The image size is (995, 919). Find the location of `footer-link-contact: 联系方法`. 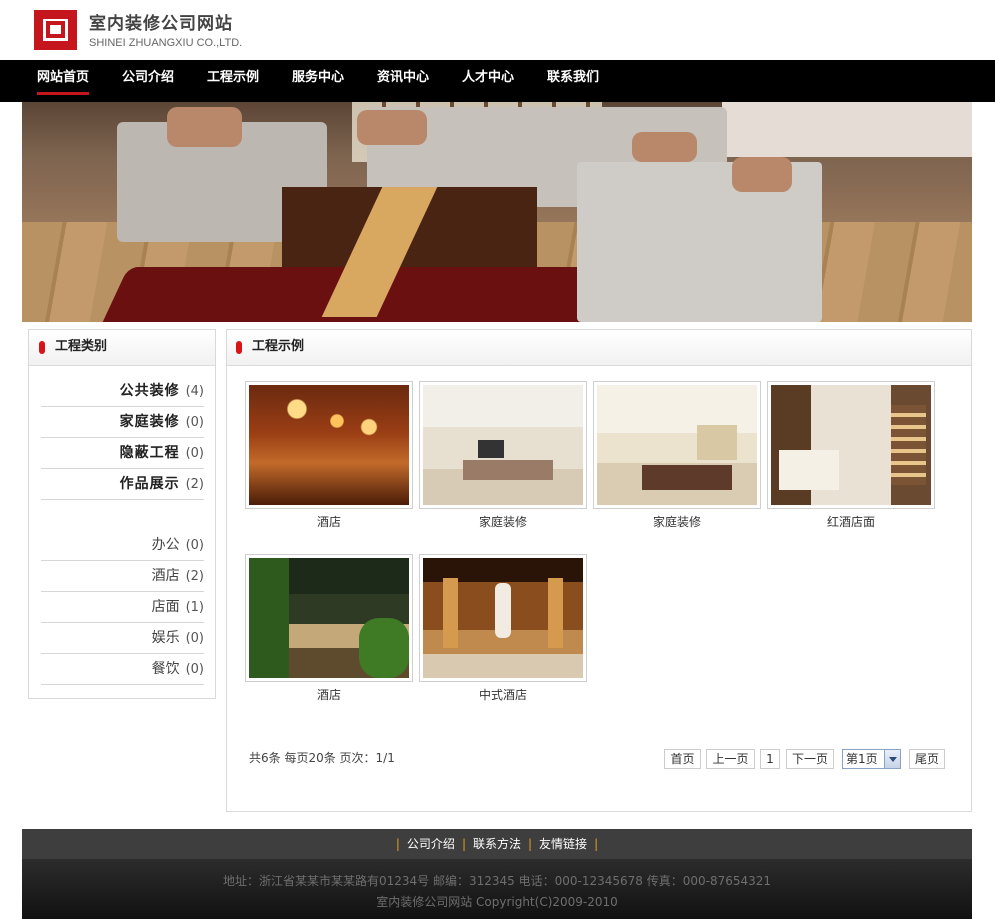

footer-link-contact: 联系方法 is located at coordinates (497, 844).